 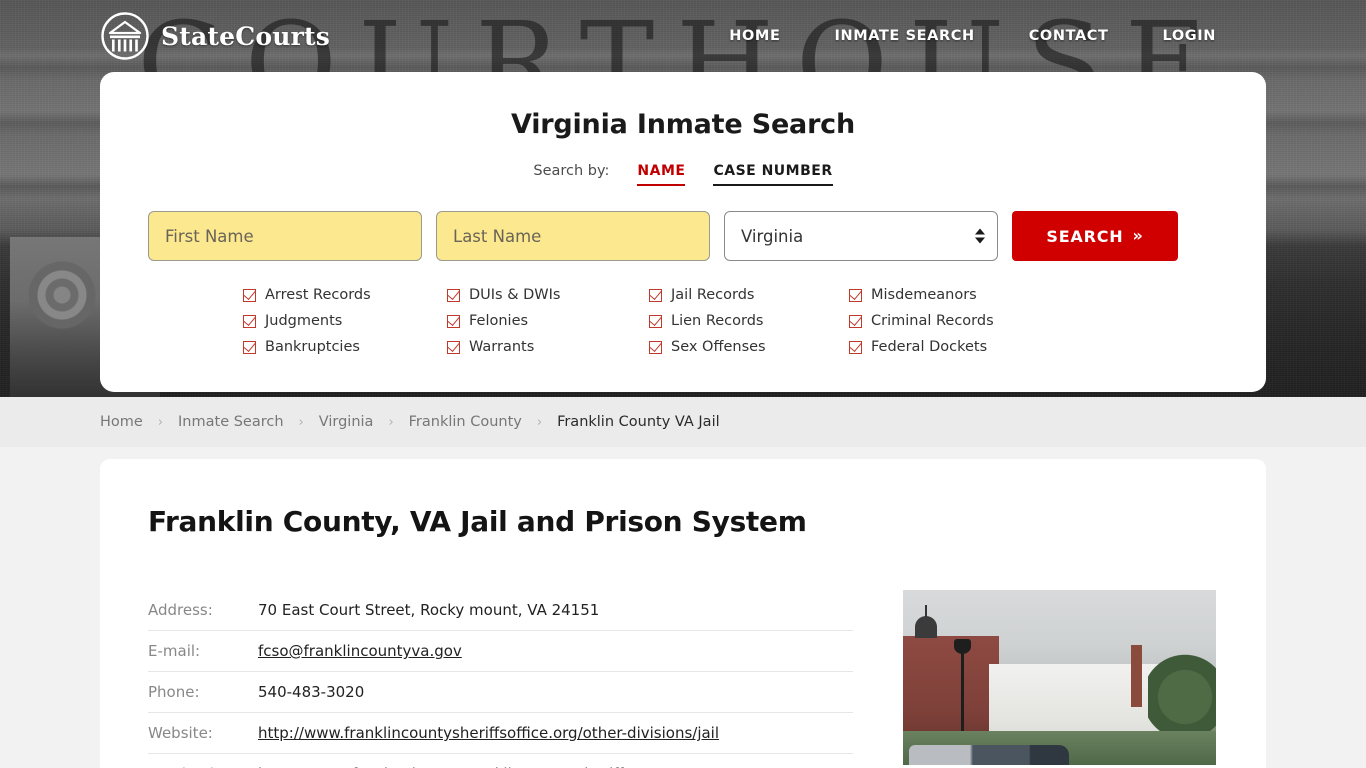 I want to click on brand-name: StateCourts, so click(x=245, y=36).